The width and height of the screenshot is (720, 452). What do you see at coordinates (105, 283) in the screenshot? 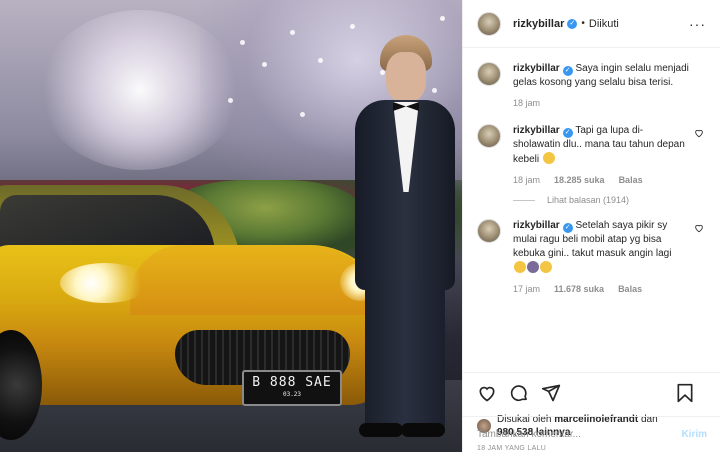
I see `car-headlight` at bounding box center [105, 283].